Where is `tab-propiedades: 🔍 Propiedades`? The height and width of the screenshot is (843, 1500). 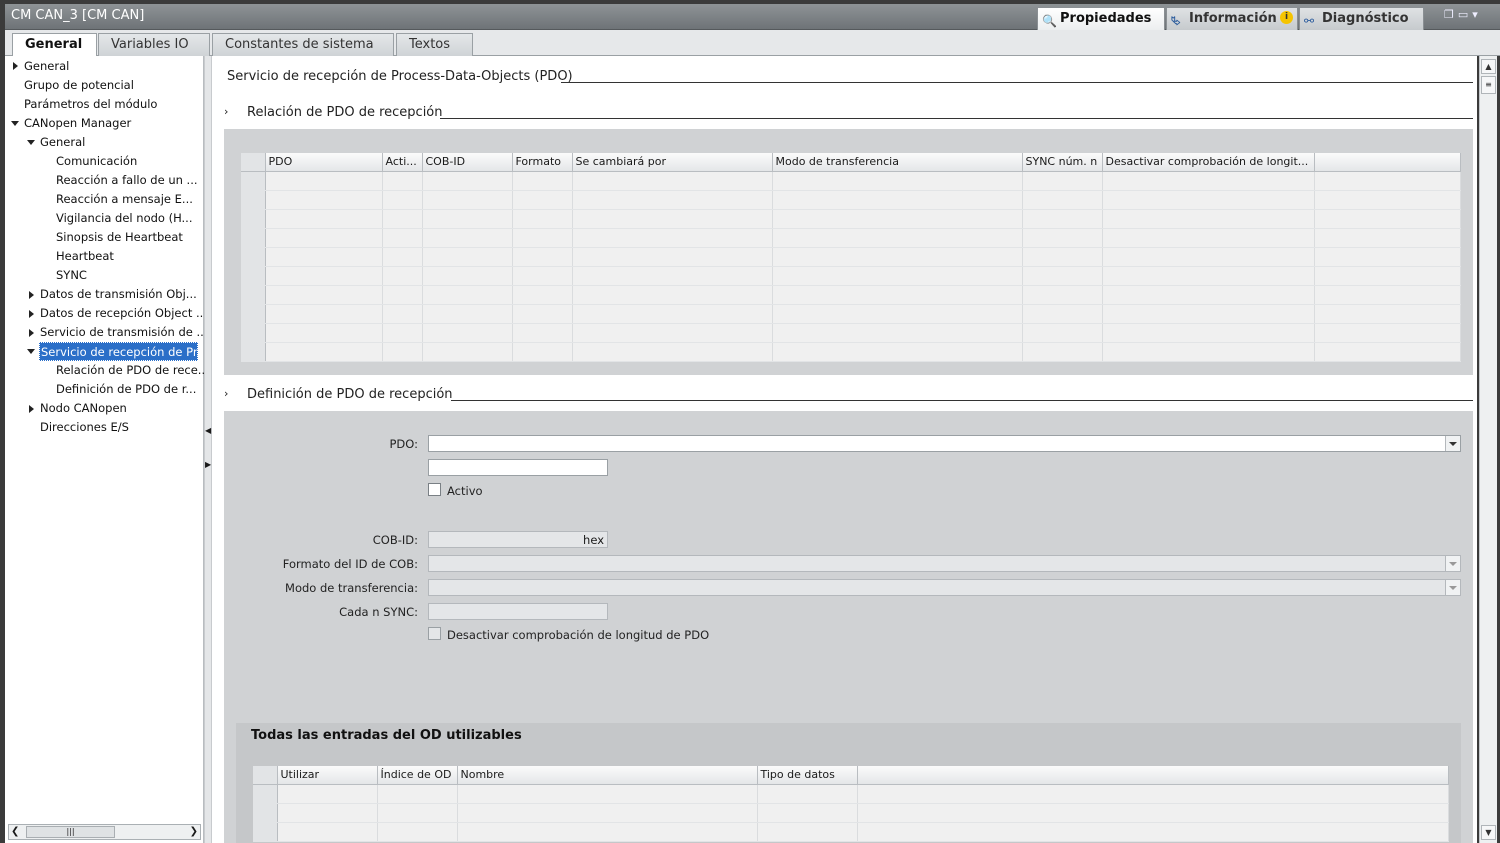
tab-propiedades: 🔍 Propiedades is located at coordinates (1101, 18).